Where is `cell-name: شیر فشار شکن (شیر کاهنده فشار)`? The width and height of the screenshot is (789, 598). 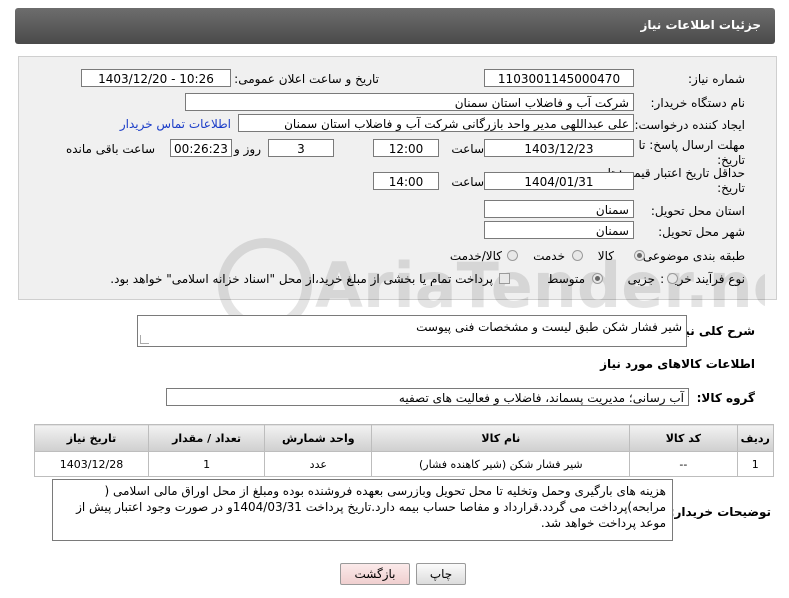 cell-name: شیر فشار شکن (شیر کاهنده فشار) is located at coordinates (501, 464).